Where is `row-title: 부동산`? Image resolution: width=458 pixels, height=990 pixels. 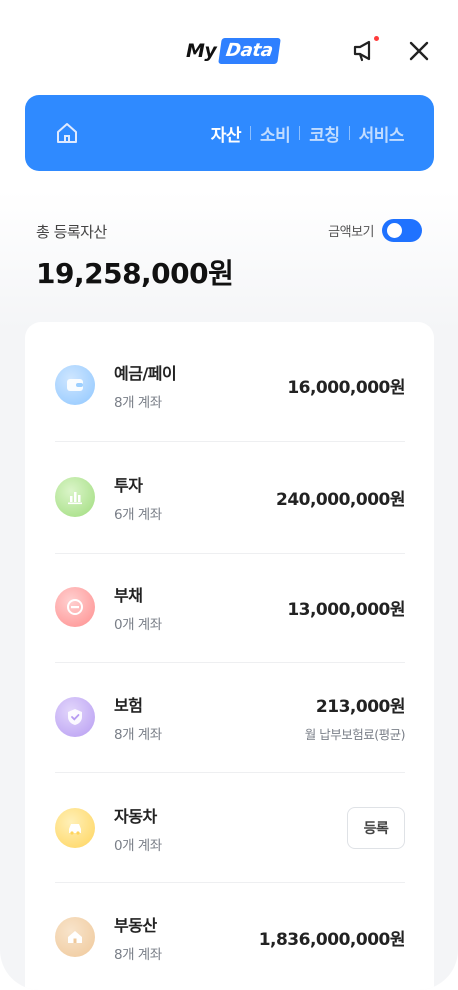 row-title: 부동산 is located at coordinates (135, 925).